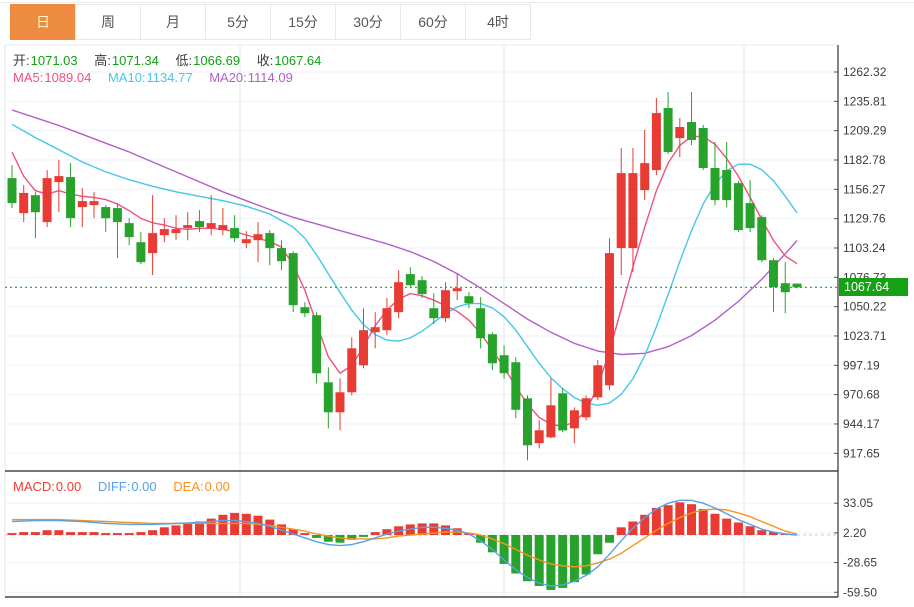 The image size is (914, 607). What do you see at coordinates (68, 486) in the screenshot?
I see `macd-value: 0.00` at bounding box center [68, 486].